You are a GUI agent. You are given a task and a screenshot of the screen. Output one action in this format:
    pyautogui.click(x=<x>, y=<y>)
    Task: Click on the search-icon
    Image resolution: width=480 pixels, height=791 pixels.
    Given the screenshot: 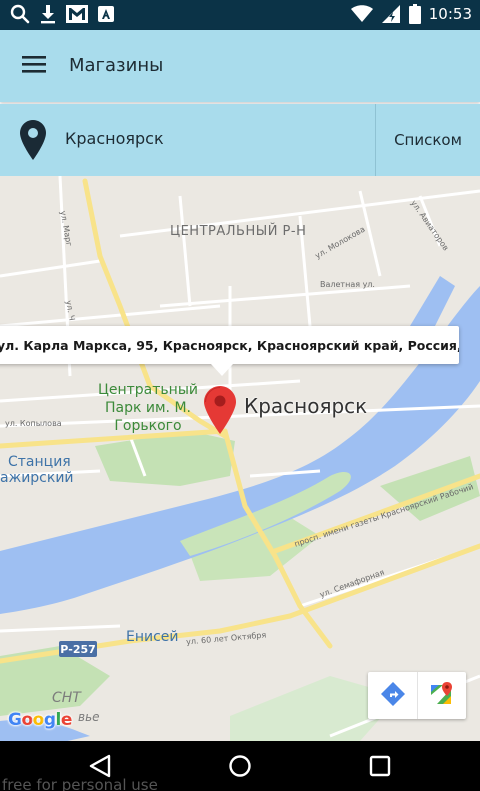 What is the action you would take?
    pyautogui.click(x=20, y=14)
    